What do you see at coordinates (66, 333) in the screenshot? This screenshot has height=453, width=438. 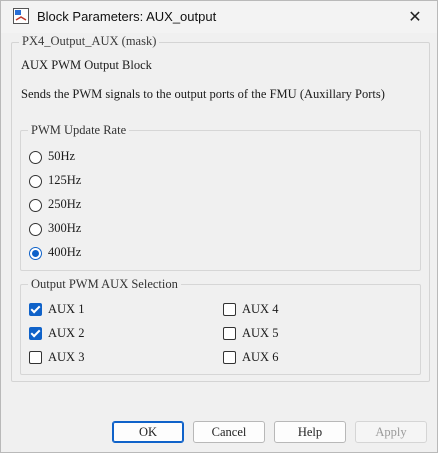 I see `checkbox-label: AUX 2` at bounding box center [66, 333].